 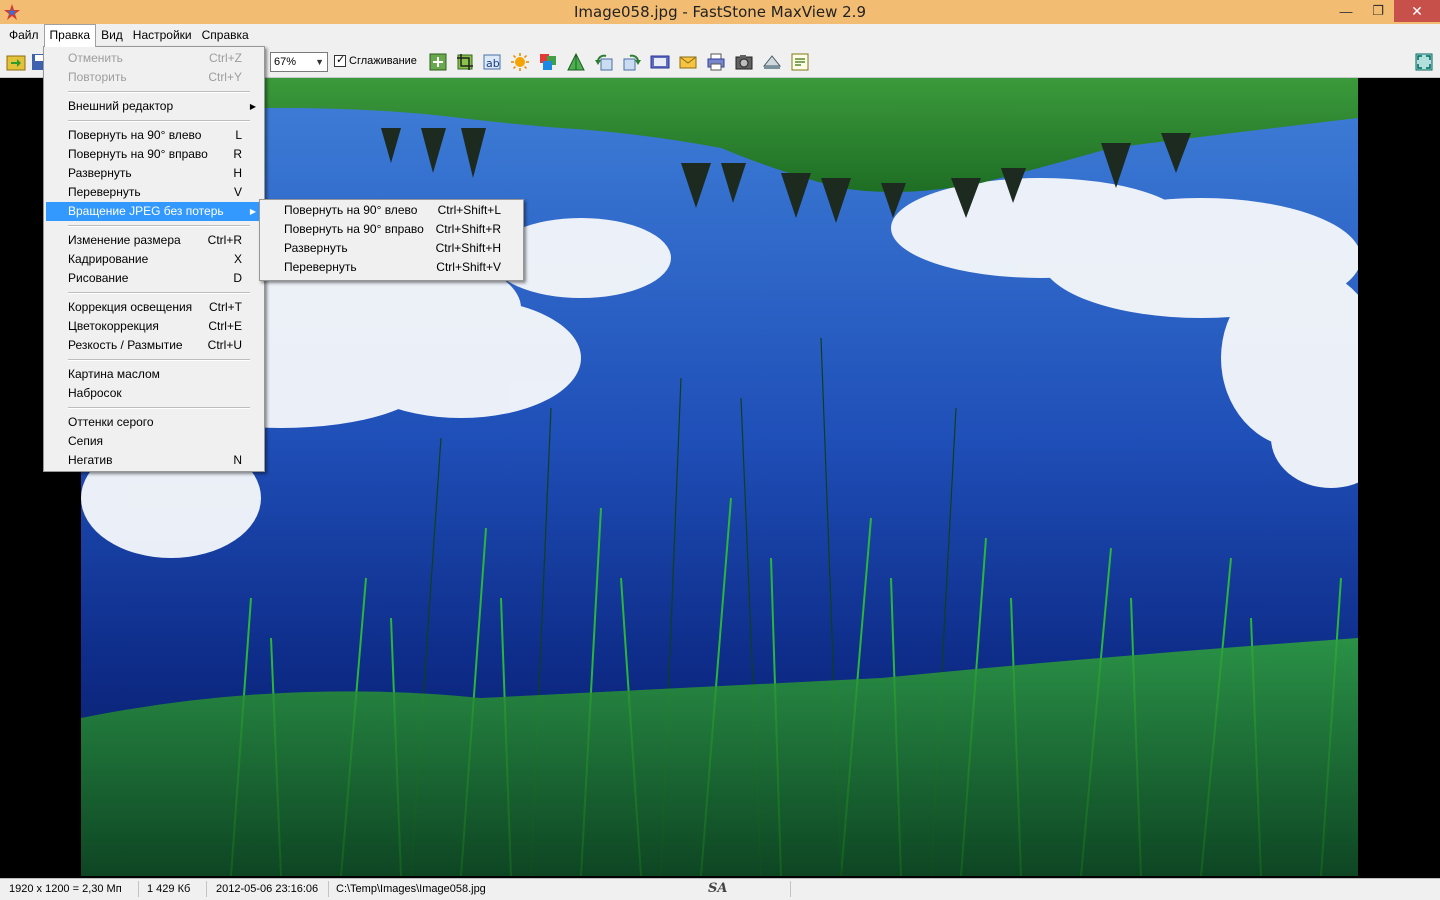 What do you see at coordinates (154, 326) in the screenshot?
I see `menu-color-correction: Цветокоррекция Ctrl+E` at bounding box center [154, 326].